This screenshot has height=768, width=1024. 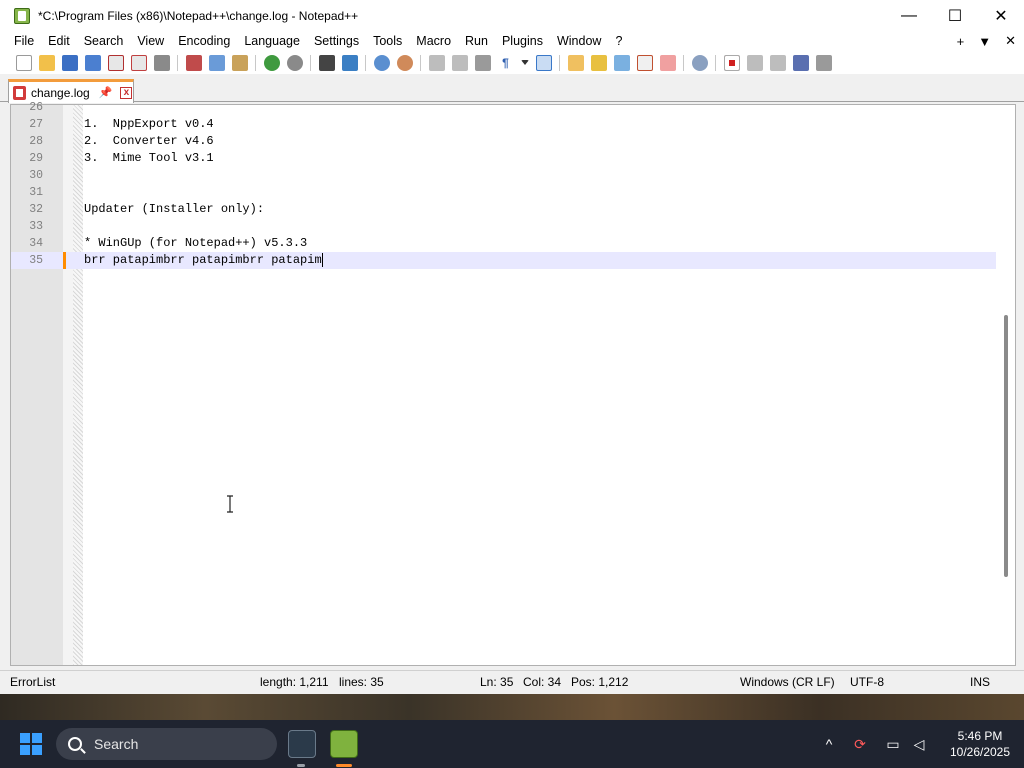 What do you see at coordinates (149, 124) in the screenshot?
I see `line-text: 1. NppExport v0.4` at bounding box center [149, 124].